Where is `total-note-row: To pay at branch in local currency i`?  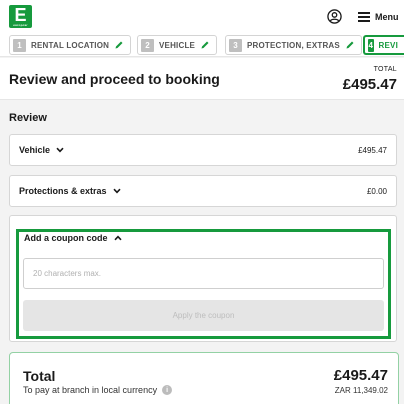 total-note-row: To pay at branch in local currency i is located at coordinates (98, 390).